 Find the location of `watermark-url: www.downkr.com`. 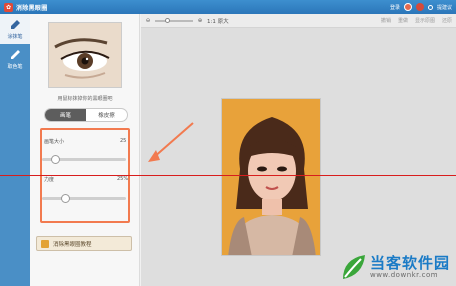

watermark-url: www.downkr.com is located at coordinates (404, 275).